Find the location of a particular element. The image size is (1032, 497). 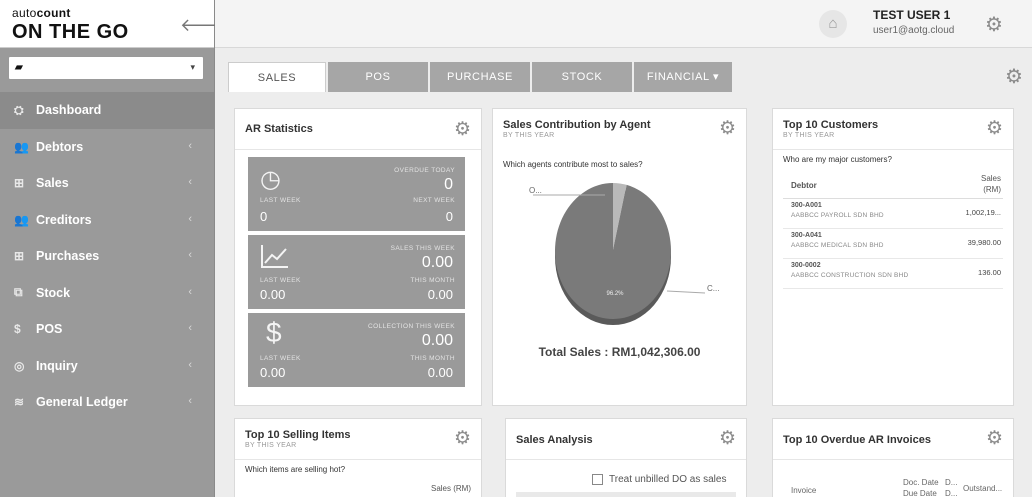

sidebar-item-sales: ⊞ Sales ‹ is located at coordinates (107, 183).